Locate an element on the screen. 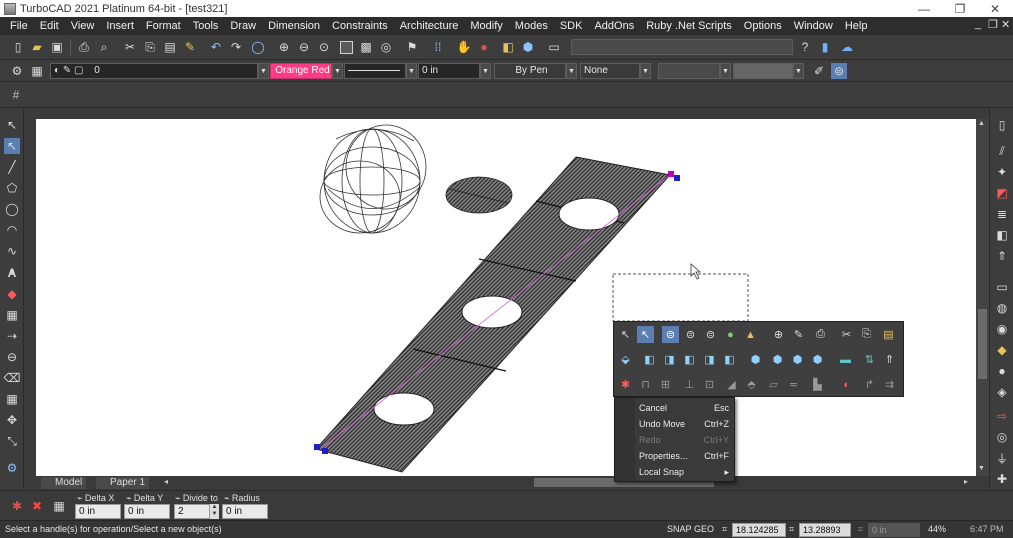 The image size is (1013, 538). palette-block-icon: ▙ is located at coordinates (817, 384).